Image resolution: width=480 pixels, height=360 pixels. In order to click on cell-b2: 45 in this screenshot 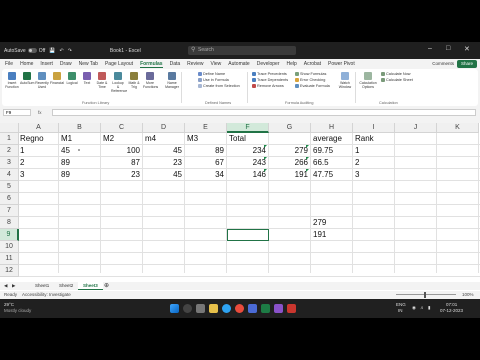, I will do `click(65, 151)`.